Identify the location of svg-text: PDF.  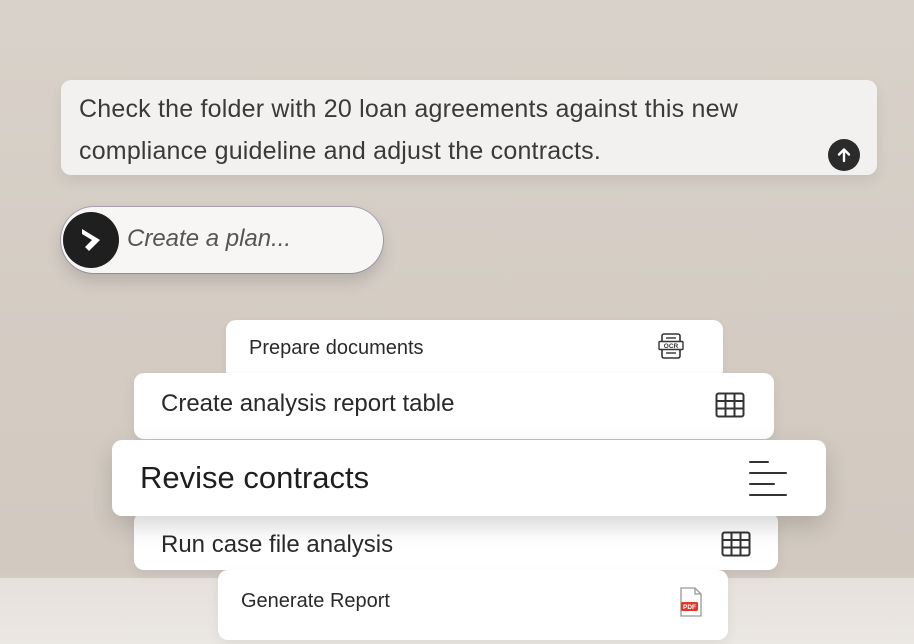
(689, 607).